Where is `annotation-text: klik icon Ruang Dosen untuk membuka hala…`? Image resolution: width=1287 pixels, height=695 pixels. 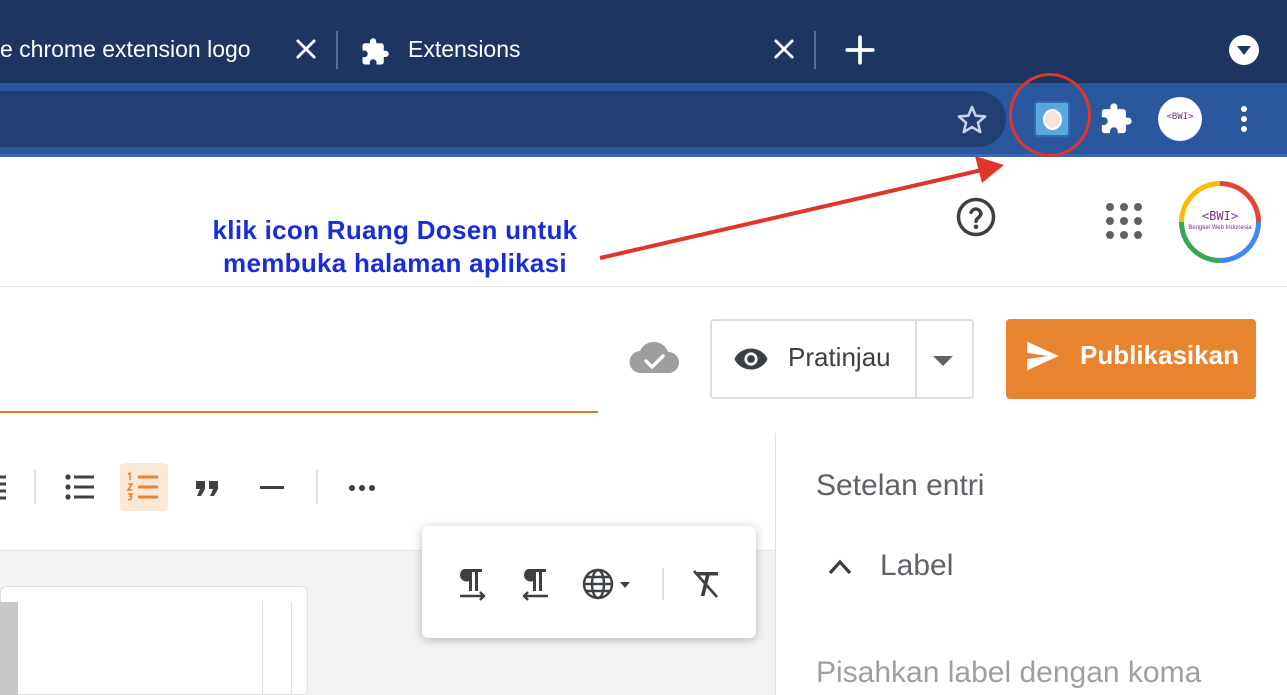 annotation-text: klik icon Ruang Dosen untuk membuka hala… is located at coordinates (395, 247).